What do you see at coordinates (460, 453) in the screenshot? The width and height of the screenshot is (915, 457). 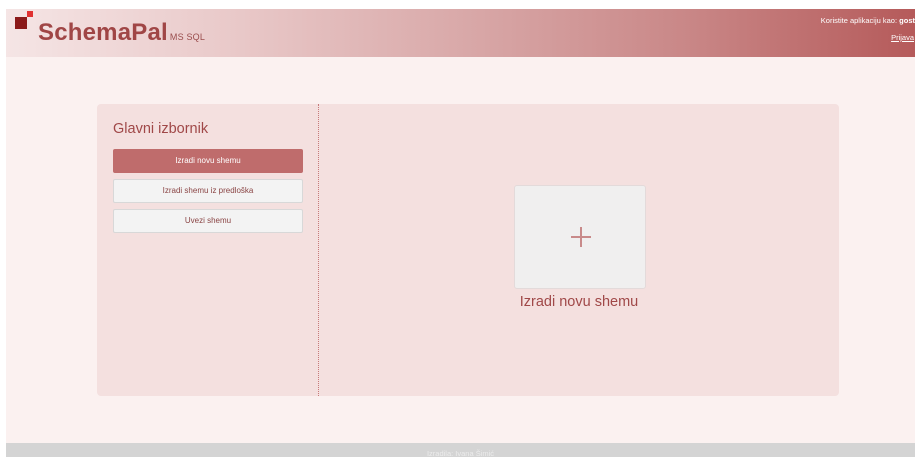 I see `footer-credit: Izradila: Ivana Šimić` at bounding box center [460, 453].